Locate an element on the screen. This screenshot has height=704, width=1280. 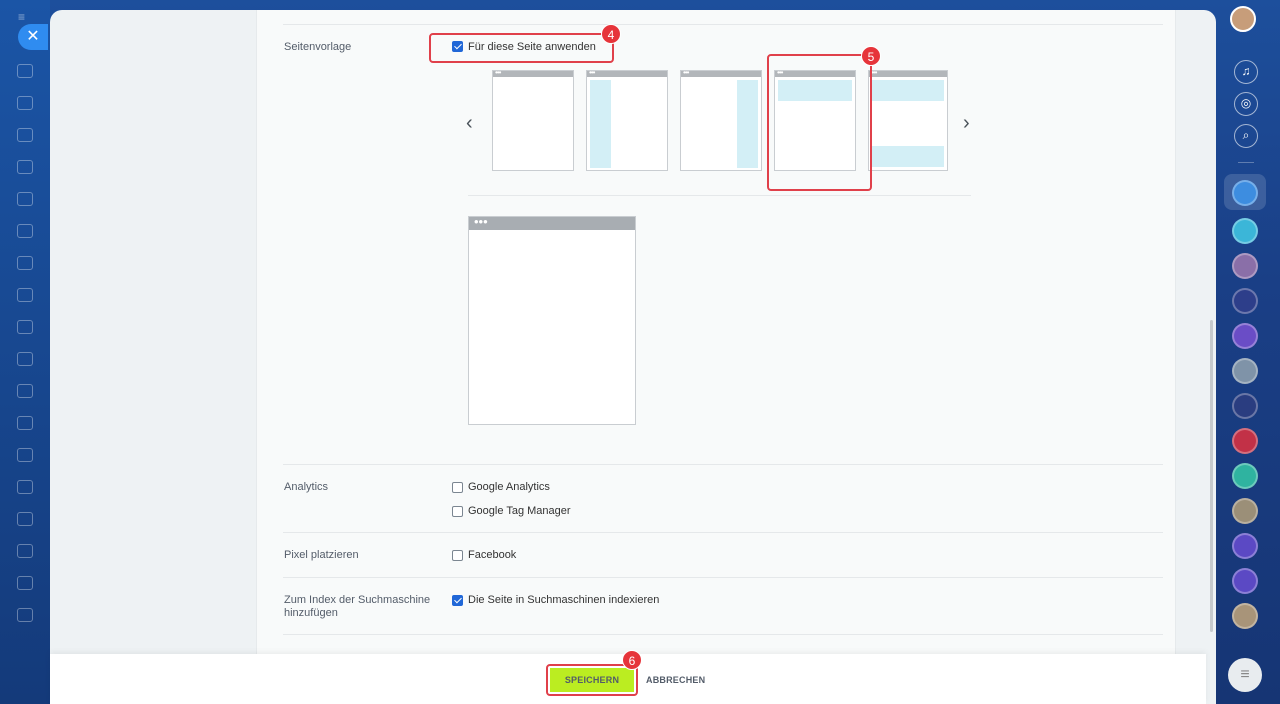
notification-icon: ◎ is located at coordinates (1246, 104).